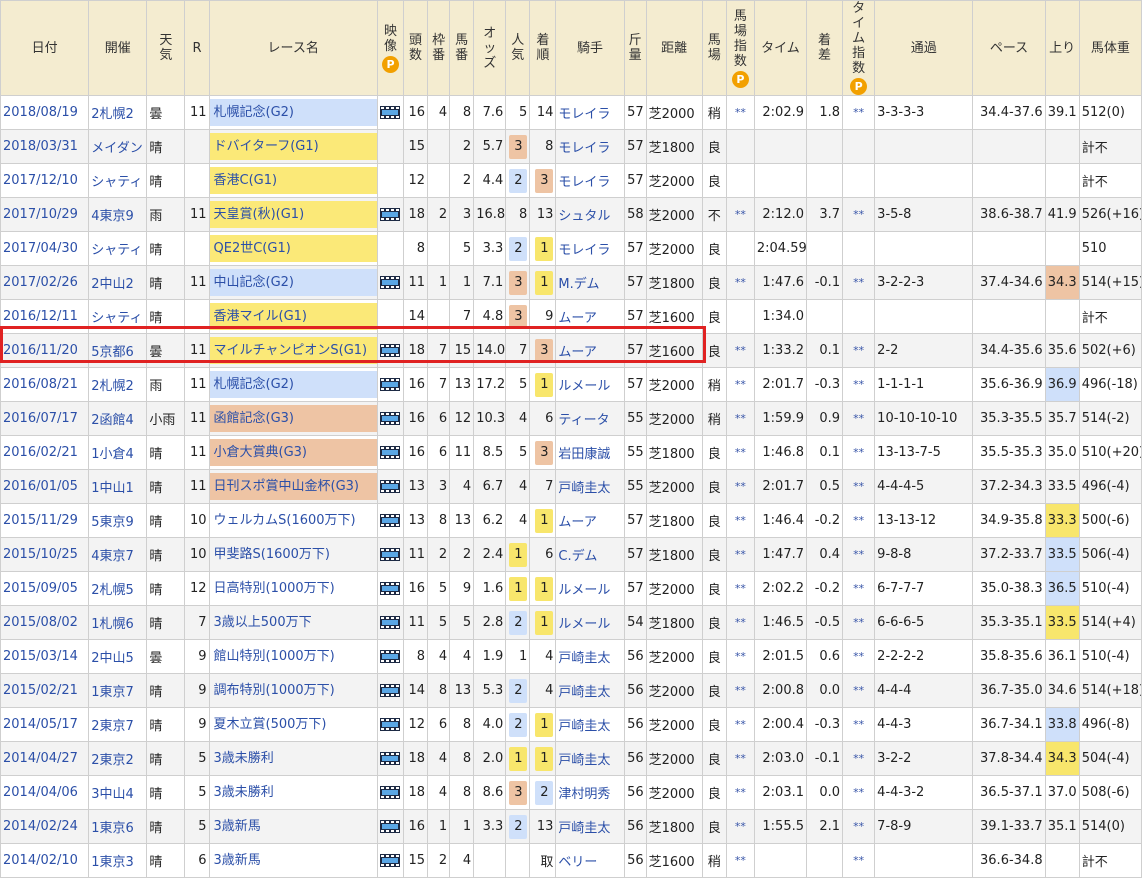  Describe the element at coordinates (252, 248) in the screenshot. I see `race-name-link: QE2世C(G1)` at that location.